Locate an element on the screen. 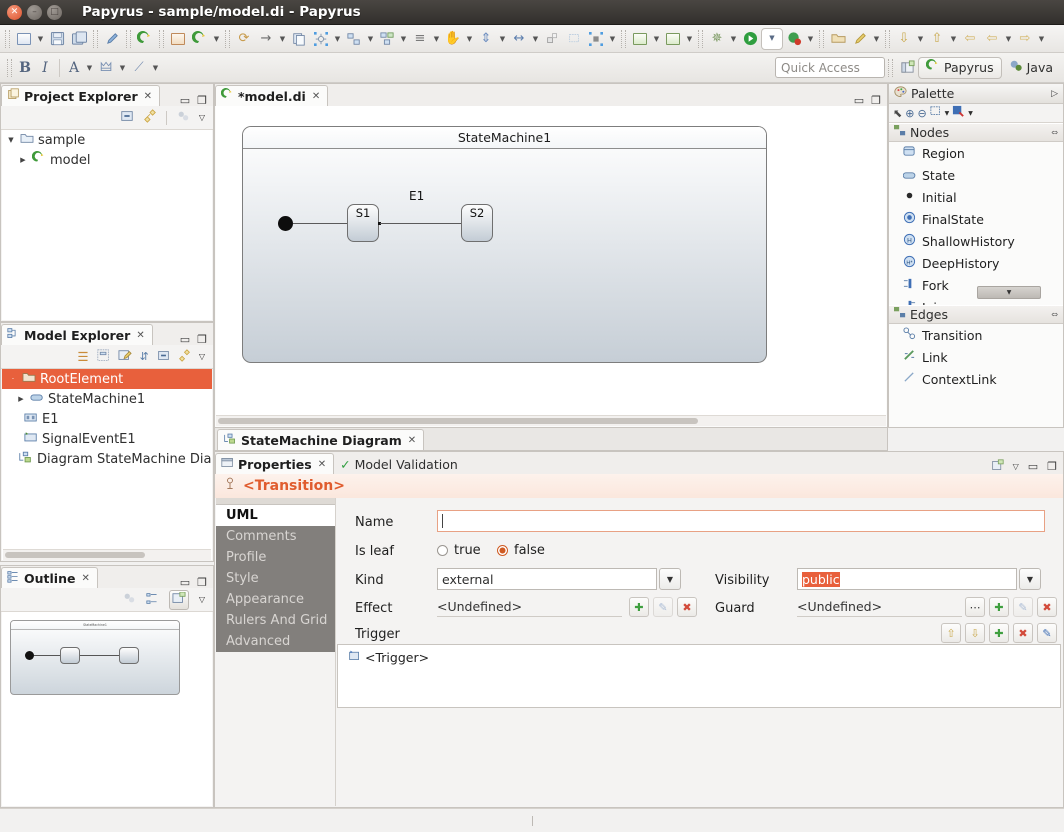  is-leaf-radio-false: false is located at coordinates (521, 550).